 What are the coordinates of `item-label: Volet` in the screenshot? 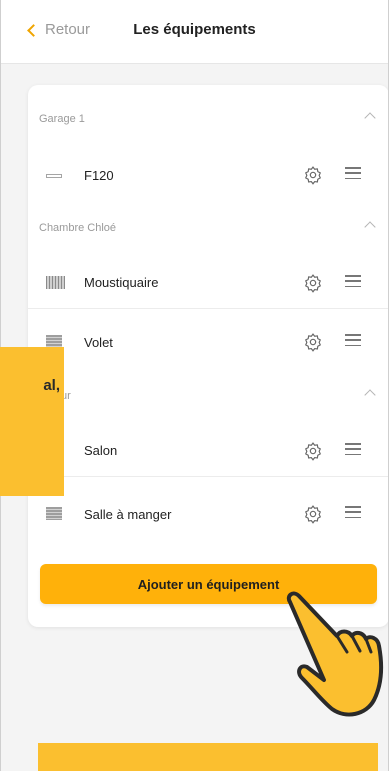 It's located at (98, 342).